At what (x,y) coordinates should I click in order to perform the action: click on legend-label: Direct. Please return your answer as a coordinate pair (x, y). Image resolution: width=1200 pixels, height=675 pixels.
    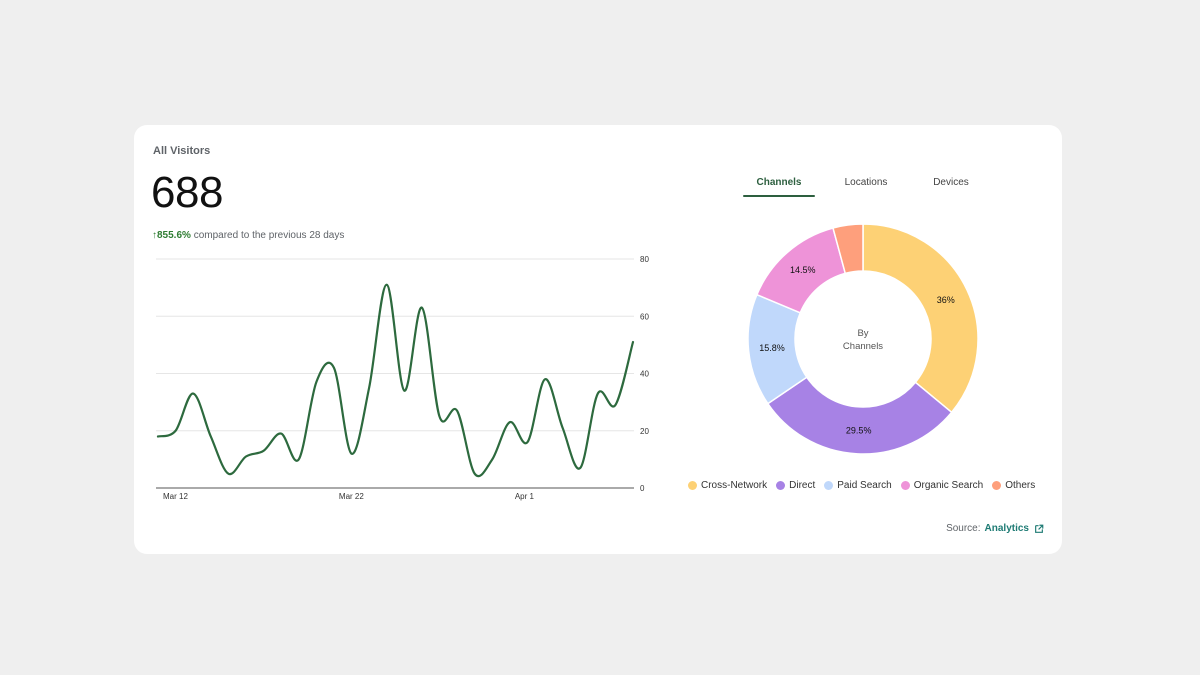
    Looking at the image, I should click on (802, 485).